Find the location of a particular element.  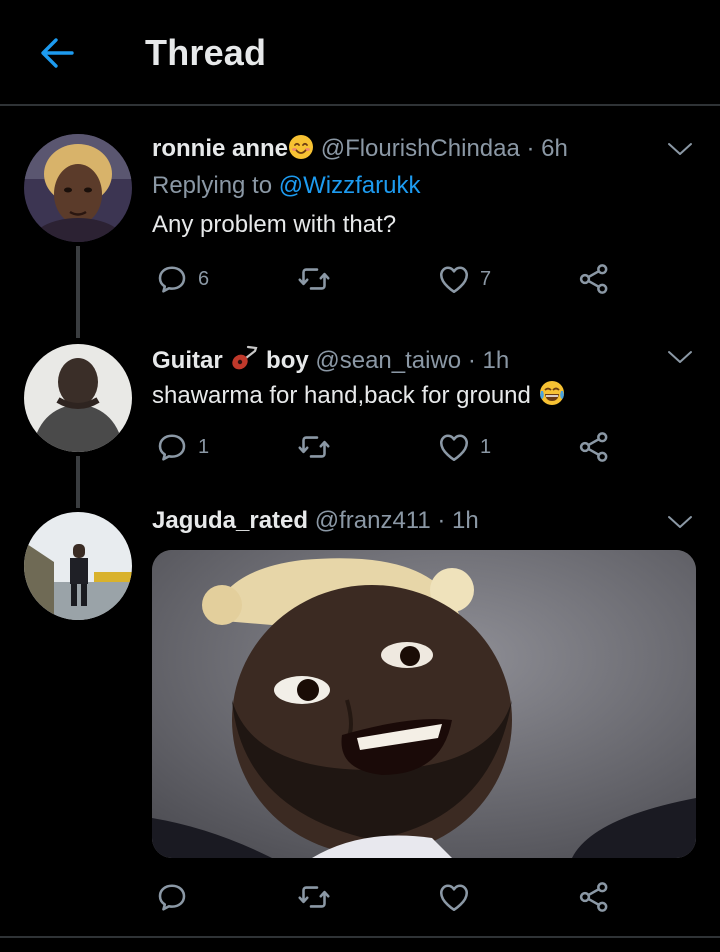

smiling-face-emoji-icon is located at coordinates (301, 150).